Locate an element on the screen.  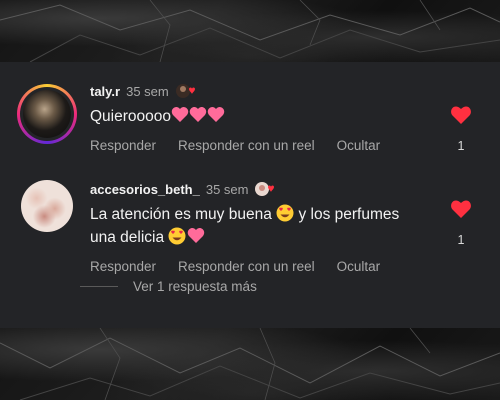
pink-heart-emoji-icon is located at coordinates (198, 117).